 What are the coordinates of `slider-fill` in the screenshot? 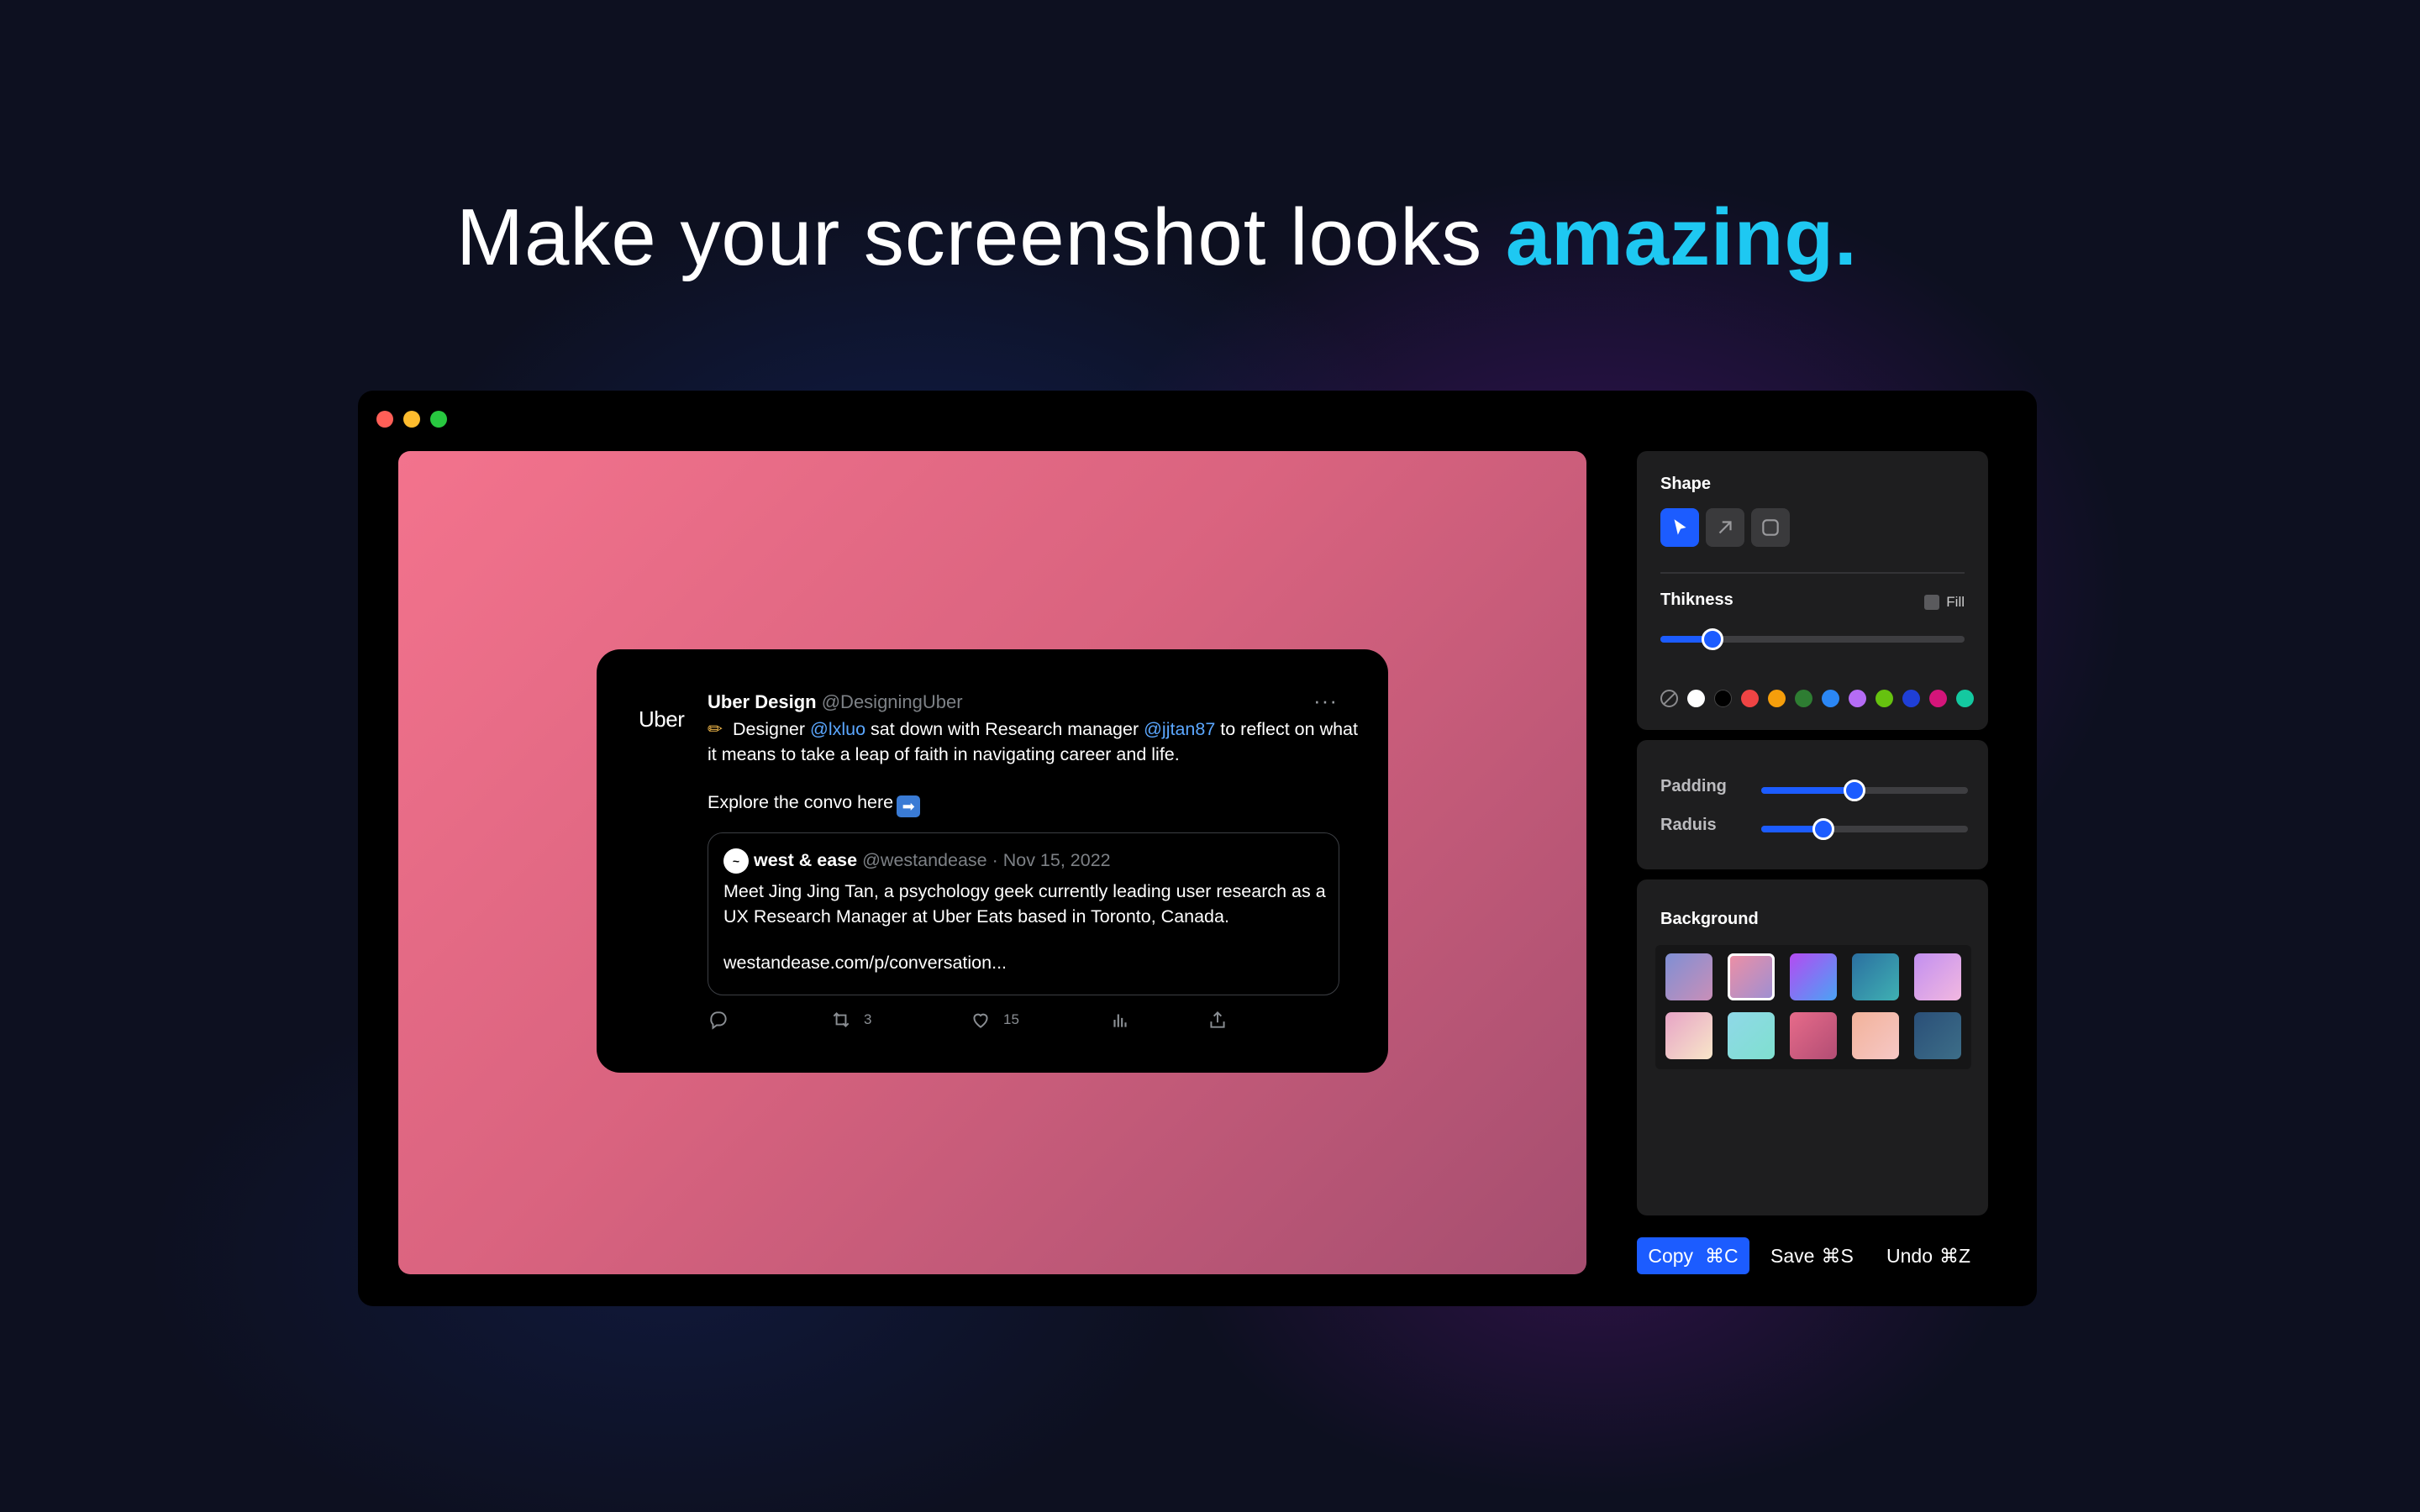 It's located at (1807, 790).